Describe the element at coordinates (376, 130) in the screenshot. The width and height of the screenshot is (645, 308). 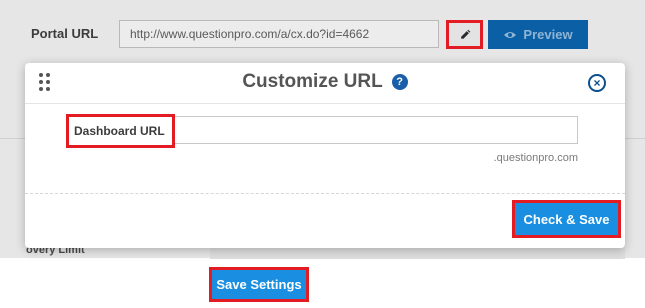
I see `dashboard-url-input` at that location.